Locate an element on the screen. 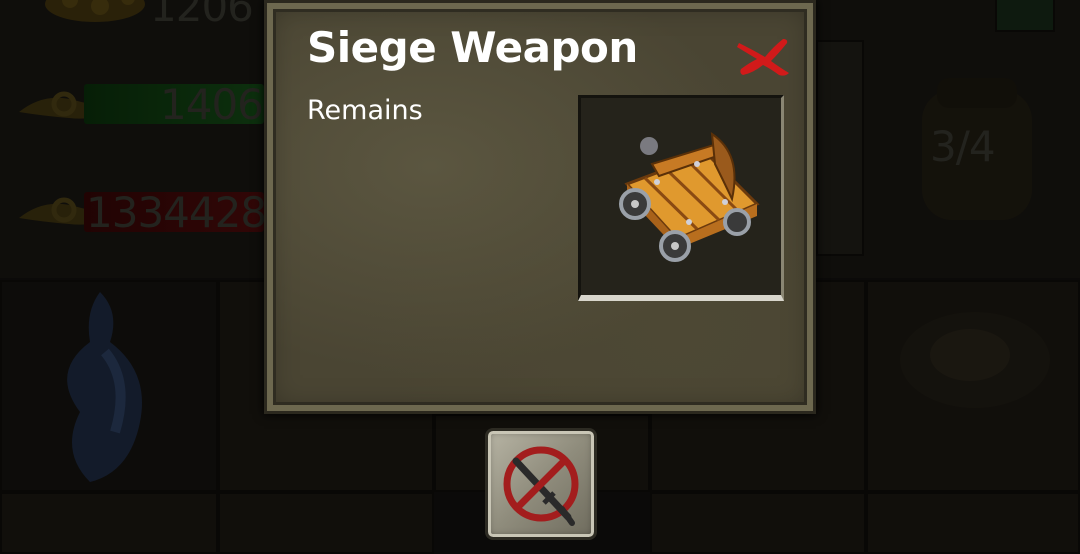  green-bar-value: 1406 is located at coordinates (212, 104).